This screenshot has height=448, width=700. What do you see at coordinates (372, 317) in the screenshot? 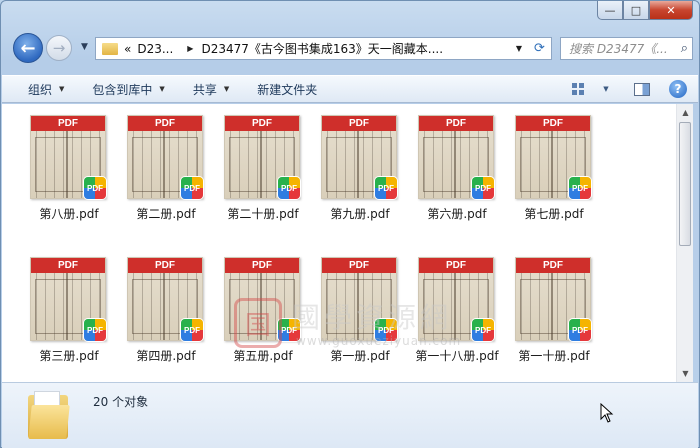
I see `watermark-title: 國學資源網` at bounding box center [372, 317].